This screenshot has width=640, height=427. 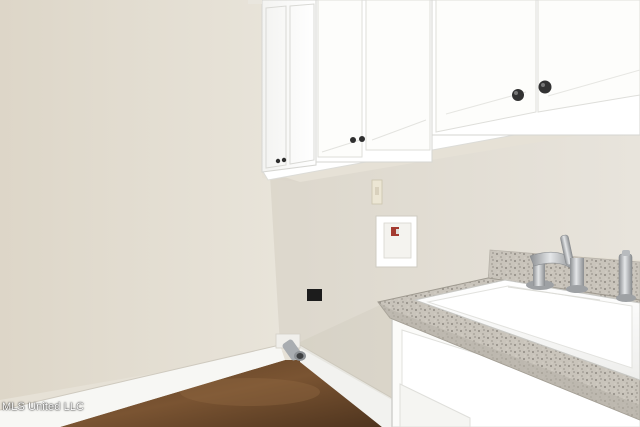 I want to click on dryer-outlet, so click(x=314, y=295).